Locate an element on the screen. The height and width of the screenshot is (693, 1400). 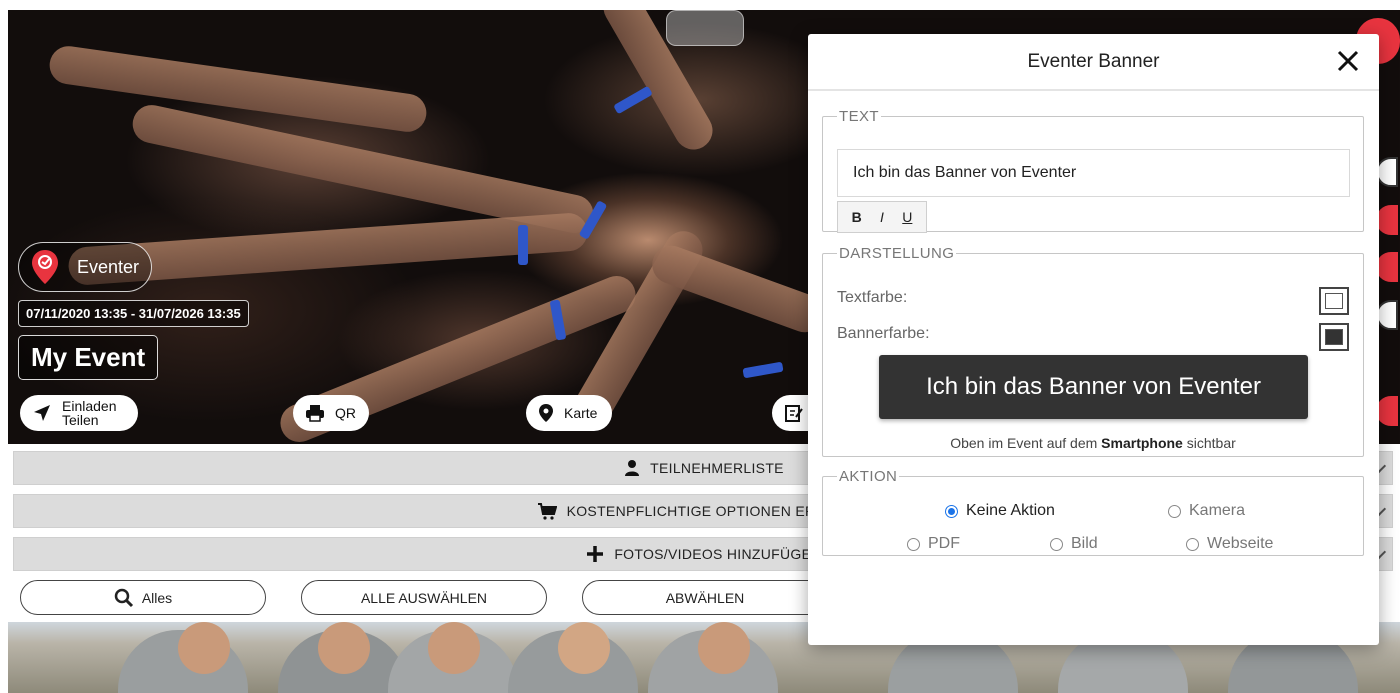
location-pin-logo-icon is located at coordinates (45, 267).